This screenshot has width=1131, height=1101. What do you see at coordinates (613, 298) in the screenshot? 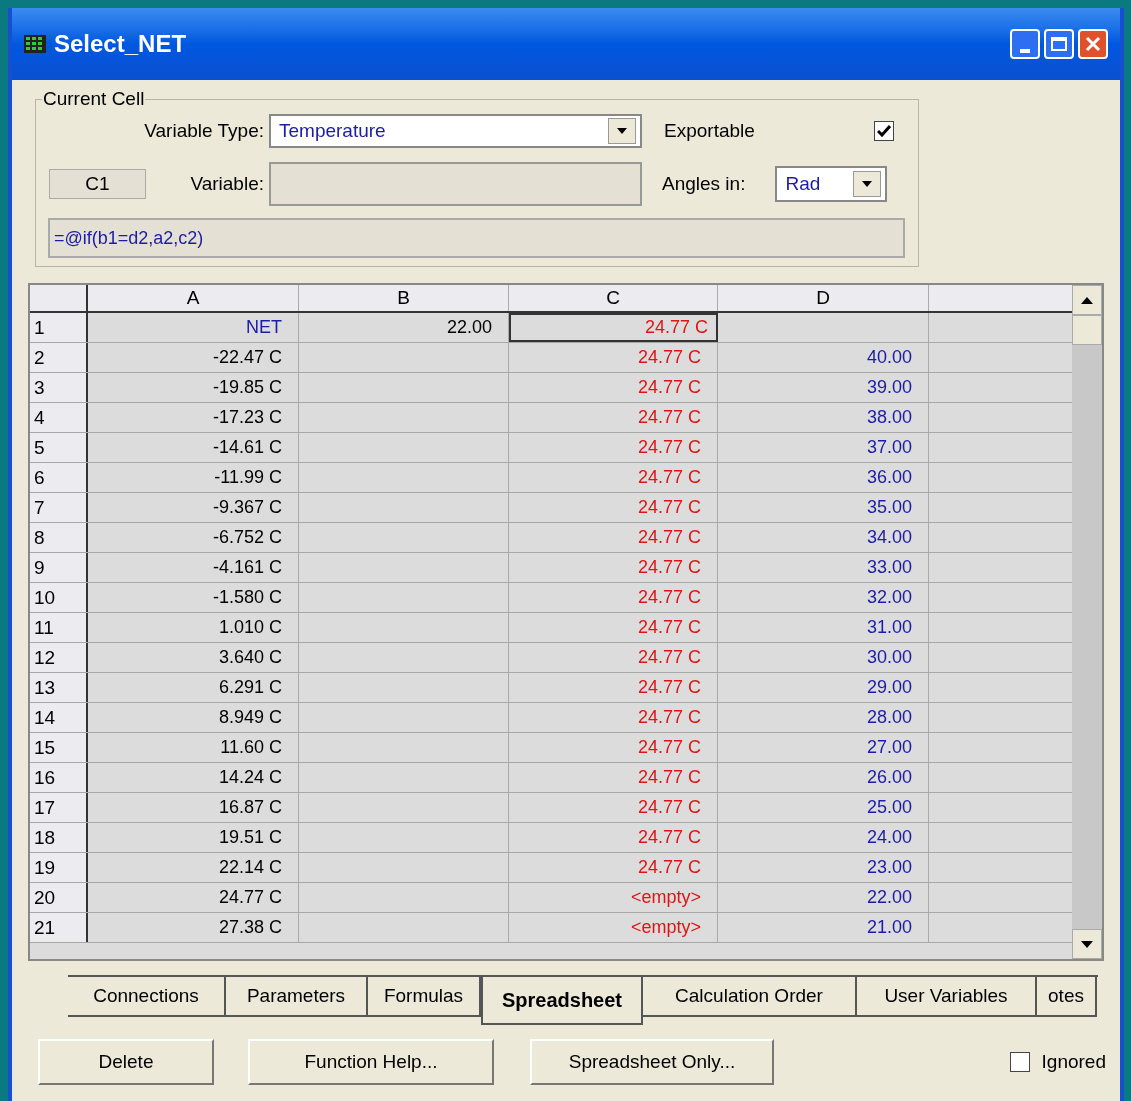
I see `column-header: C` at bounding box center [613, 298].